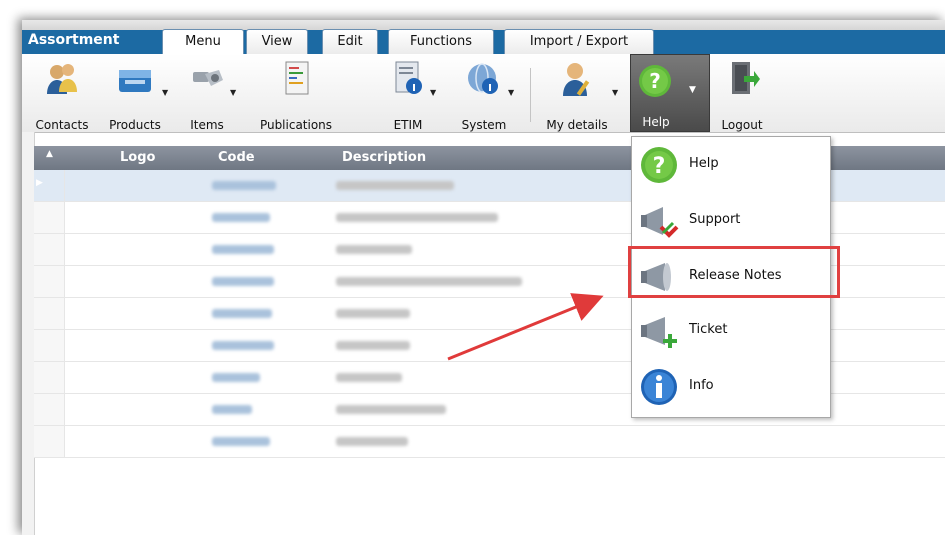  What do you see at coordinates (350, 41) in the screenshot?
I see `tab-edit: Edit` at bounding box center [350, 41].